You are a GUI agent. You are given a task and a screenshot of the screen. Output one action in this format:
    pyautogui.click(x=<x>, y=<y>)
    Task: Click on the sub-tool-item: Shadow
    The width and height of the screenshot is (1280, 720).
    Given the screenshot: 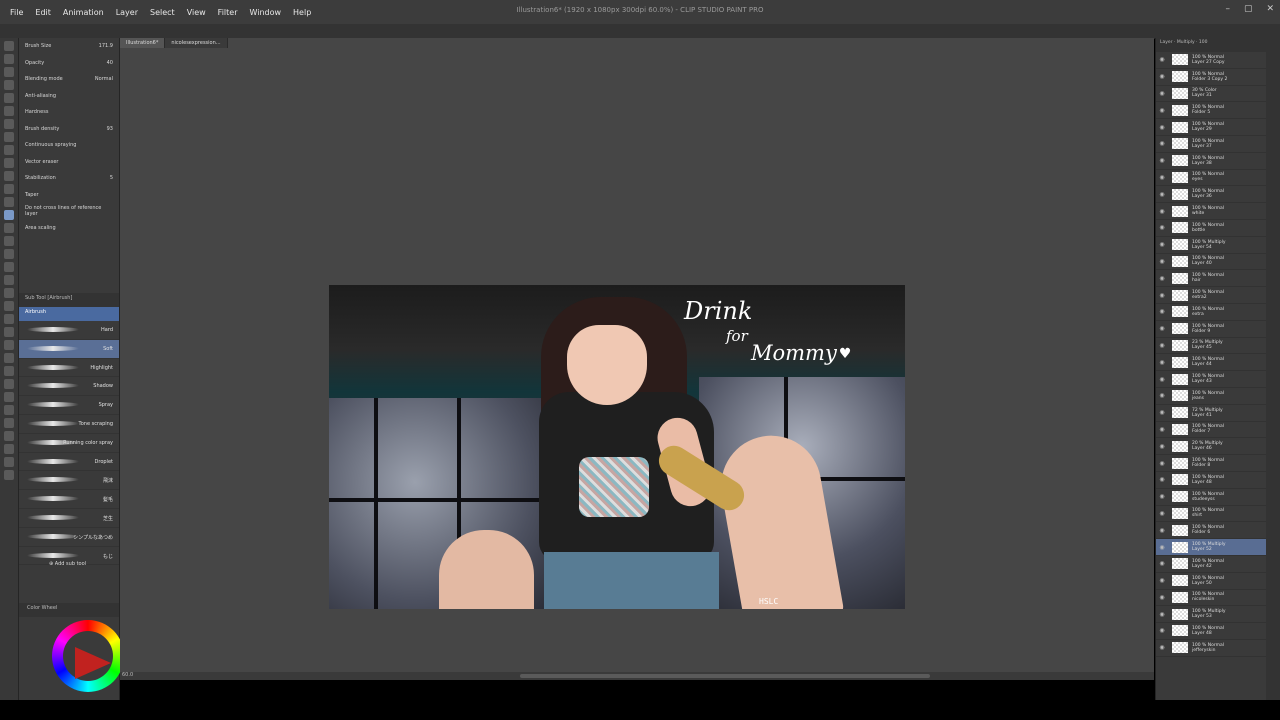 What is the action you would take?
    pyautogui.click(x=69, y=387)
    